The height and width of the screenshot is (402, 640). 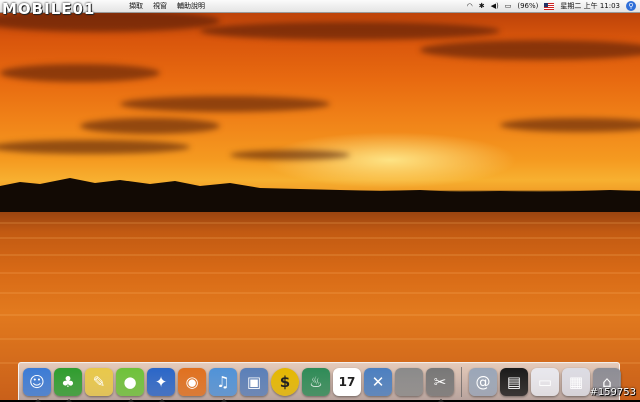 I want to click on adium-icon-glyph: ♣, so click(x=68, y=381).